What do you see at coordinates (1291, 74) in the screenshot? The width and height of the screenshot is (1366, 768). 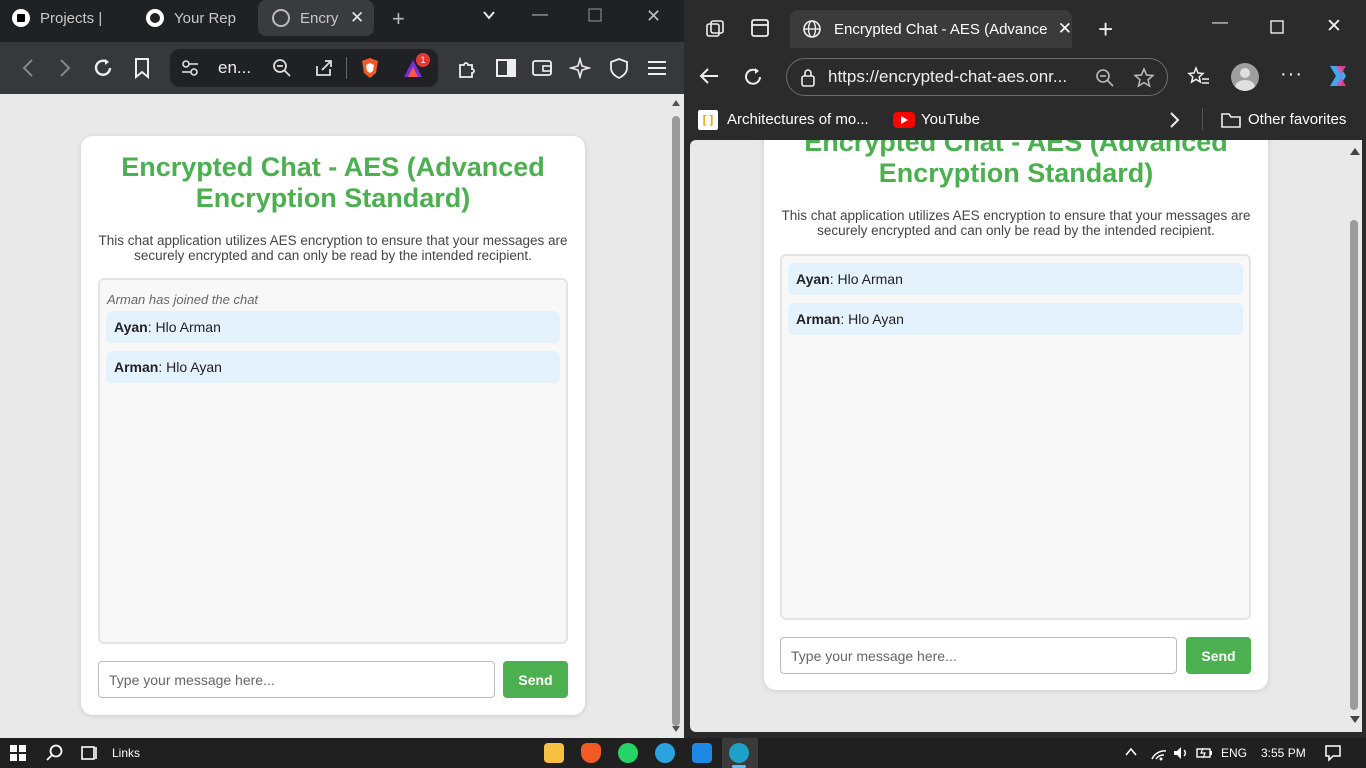 I see `more-options-icon: ···` at bounding box center [1291, 74].